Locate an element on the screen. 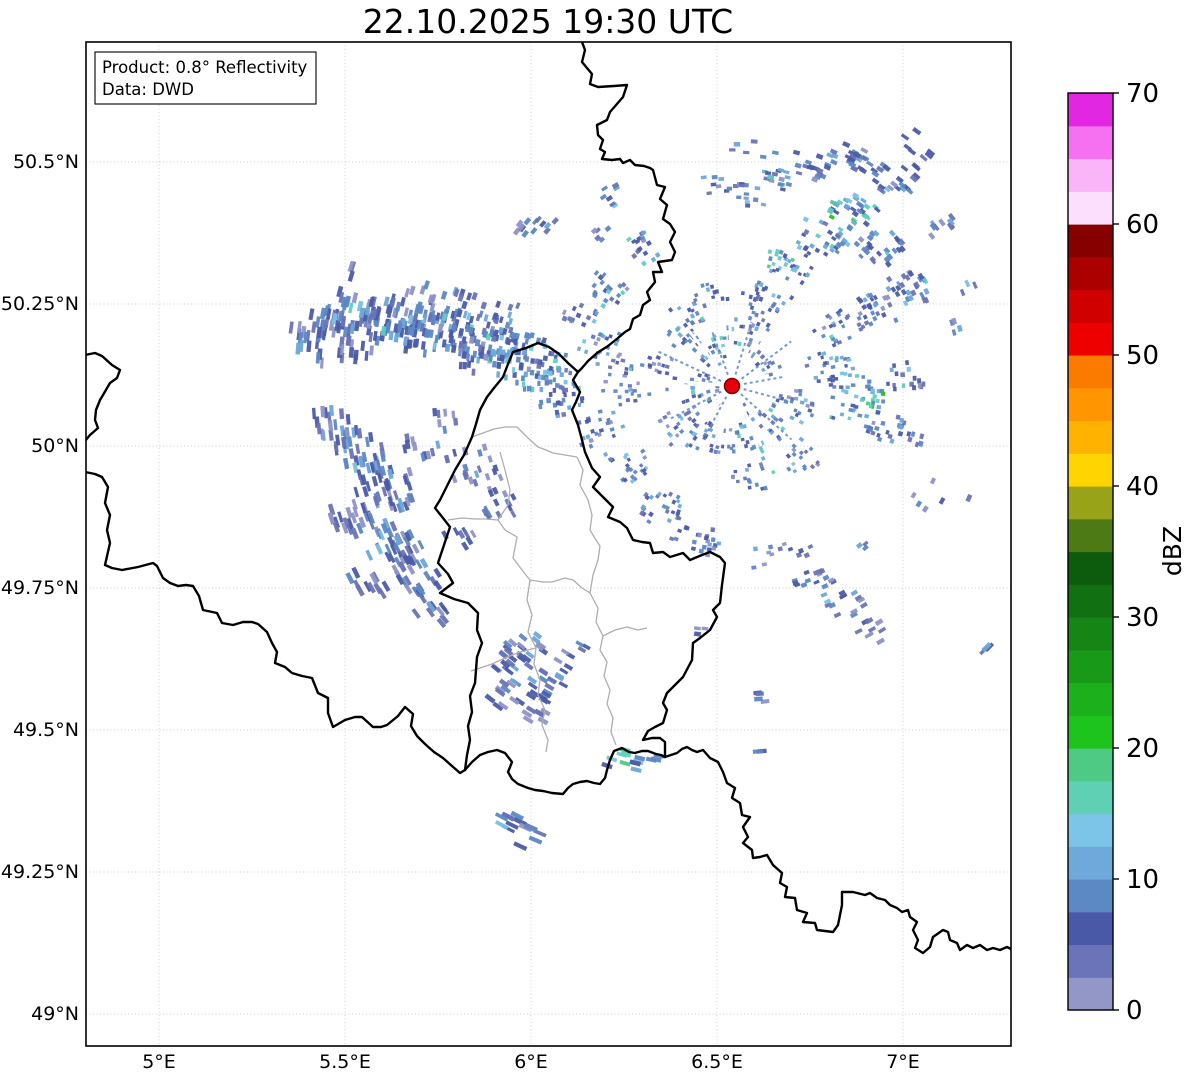 The height and width of the screenshot is (1086, 1202). x-tick-label: 5.5°E is located at coordinates (345, 1062).